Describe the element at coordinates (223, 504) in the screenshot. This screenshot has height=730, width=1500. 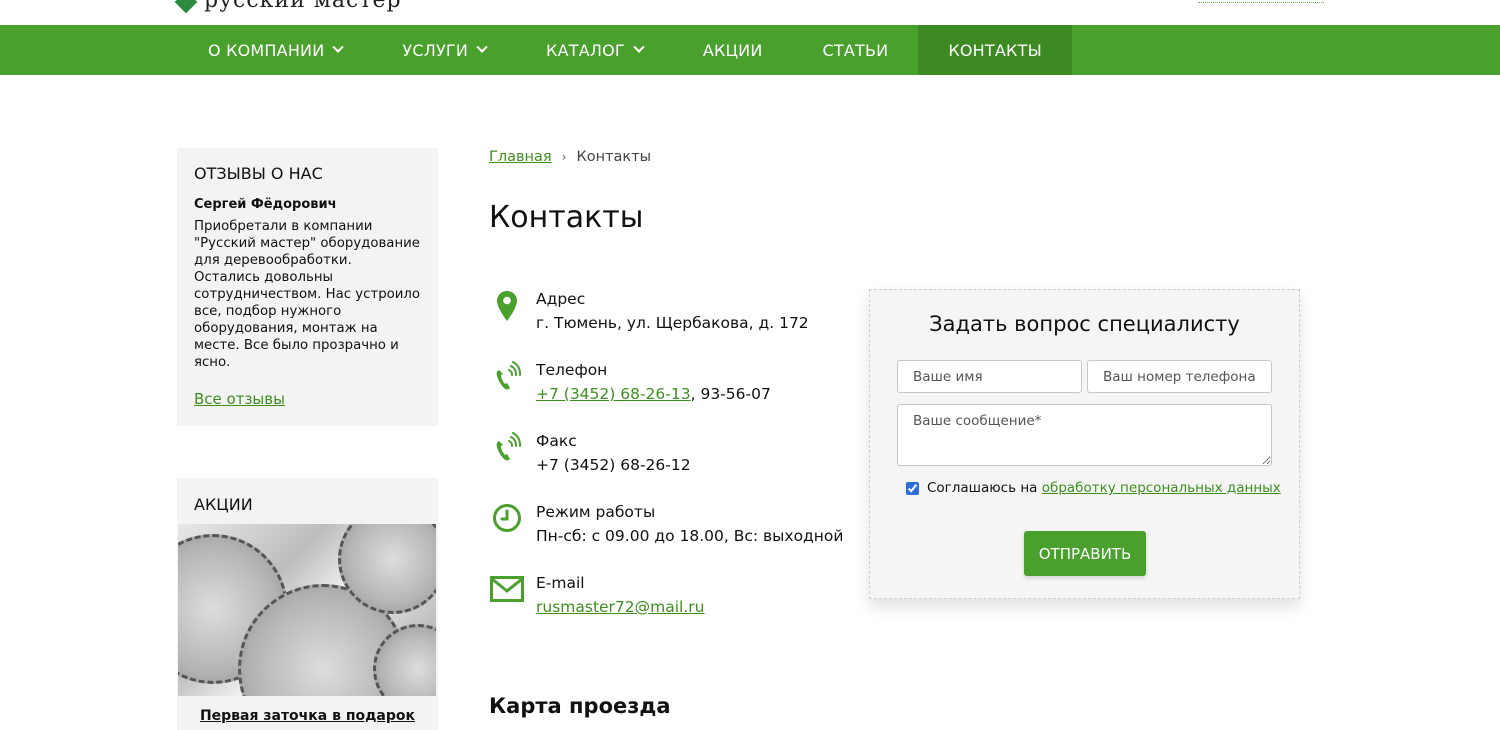
I see `promos-title: АКЦИИ` at that location.